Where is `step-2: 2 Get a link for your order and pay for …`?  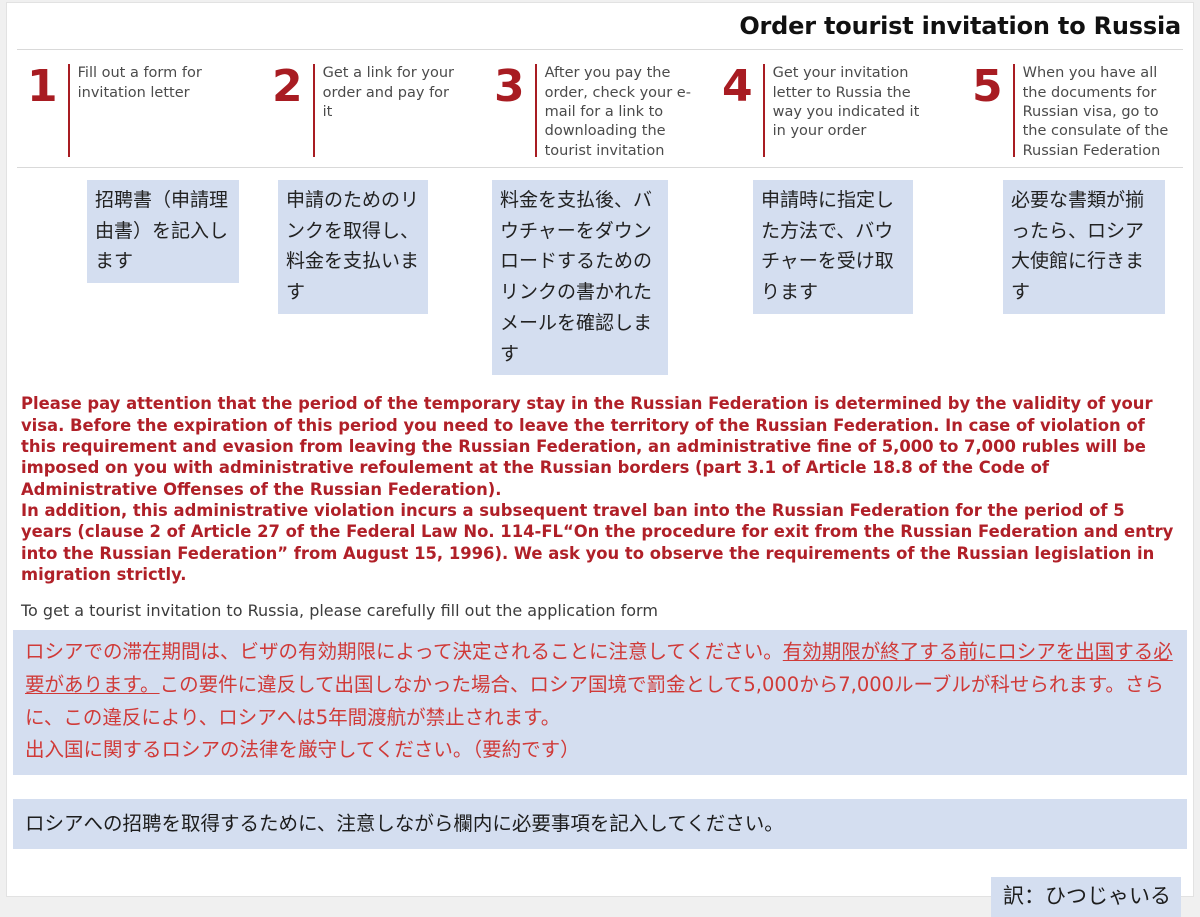
step-2: 2 Get a link for your order and pay for … is located at coordinates (369, 109).